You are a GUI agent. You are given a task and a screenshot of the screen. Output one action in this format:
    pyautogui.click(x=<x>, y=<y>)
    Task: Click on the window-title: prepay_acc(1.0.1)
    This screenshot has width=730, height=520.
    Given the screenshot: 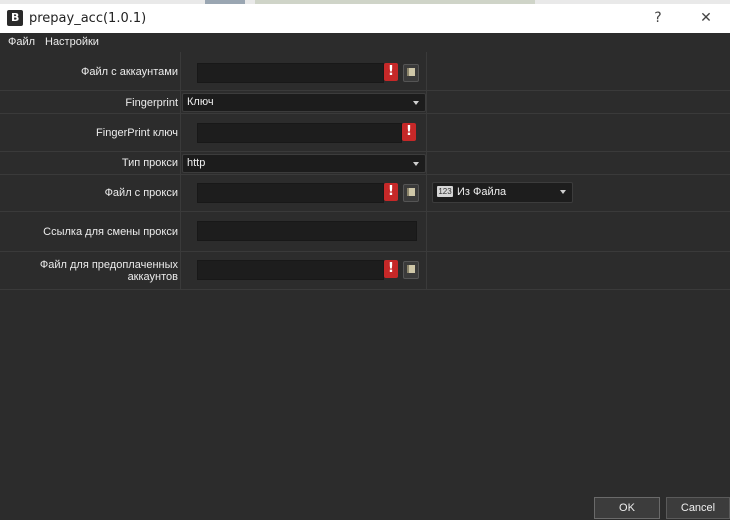 What is the action you would take?
    pyautogui.click(x=88, y=18)
    